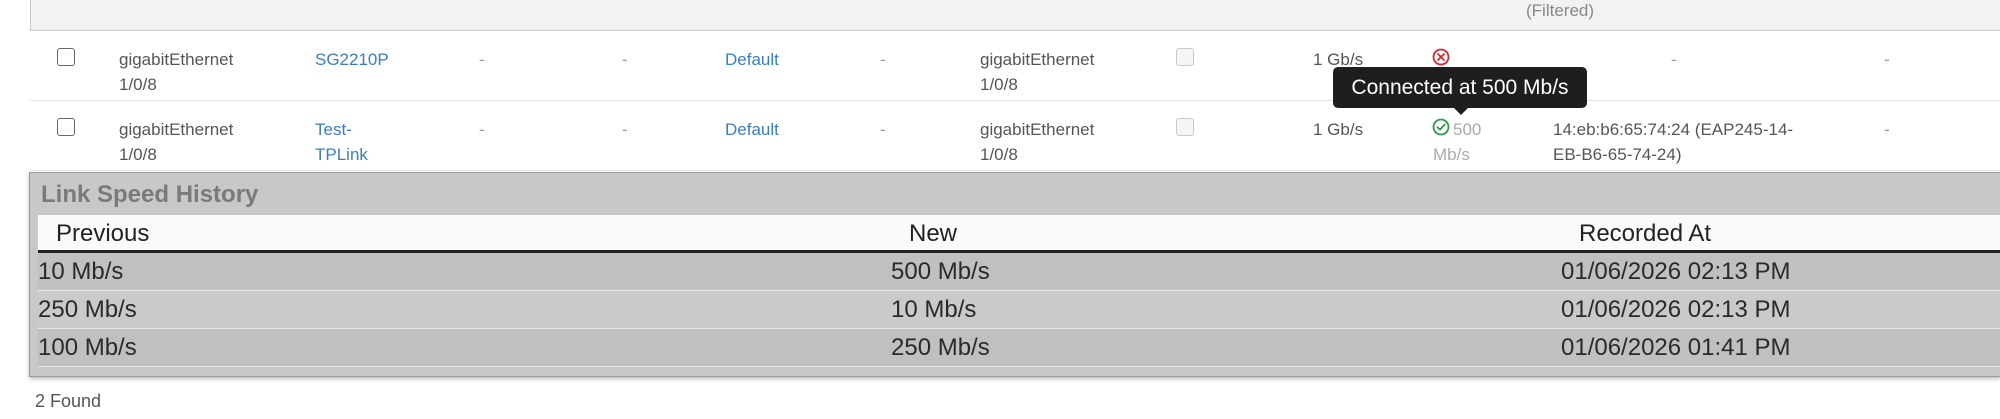  What do you see at coordinates (1645, 233) in the screenshot?
I see `header-recorded-at: Recorded At` at bounding box center [1645, 233].